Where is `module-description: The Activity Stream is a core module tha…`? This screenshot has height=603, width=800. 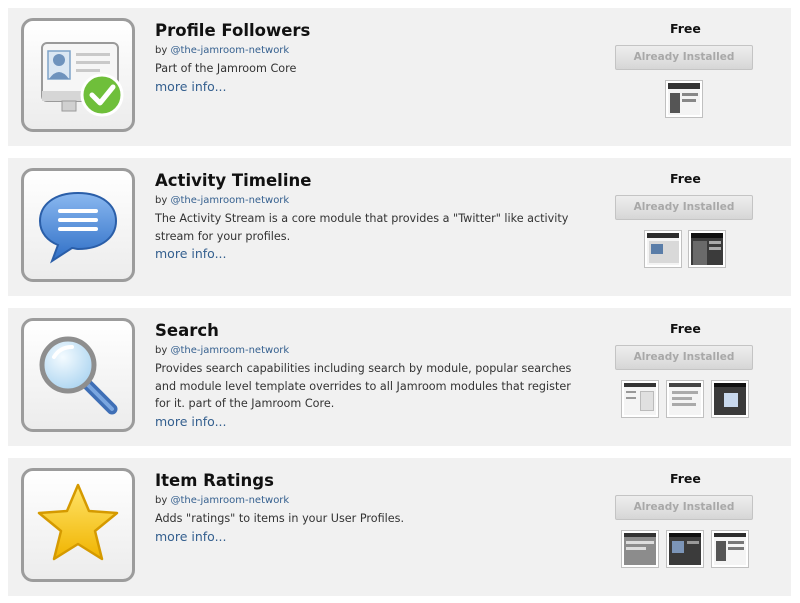 module-description: The Activity Stream is a core module tha… is located at coordinates (370, 236).